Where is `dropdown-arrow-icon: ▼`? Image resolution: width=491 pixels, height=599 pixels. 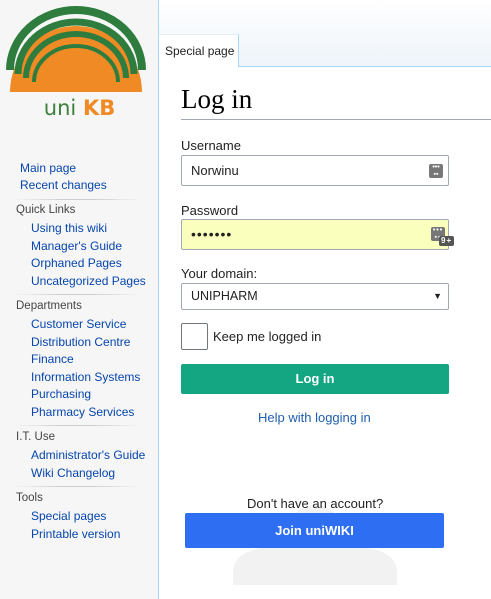
dropdown-arrow-icon: ▼ is located at coordinates (437, 296).